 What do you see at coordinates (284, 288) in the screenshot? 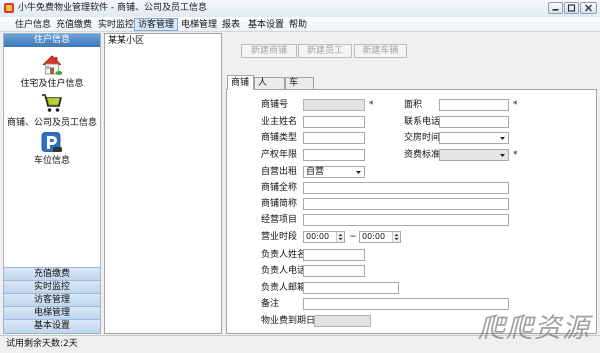
I see `manager-email-label: 负责人邮箱` at bounding box center [284, 288].